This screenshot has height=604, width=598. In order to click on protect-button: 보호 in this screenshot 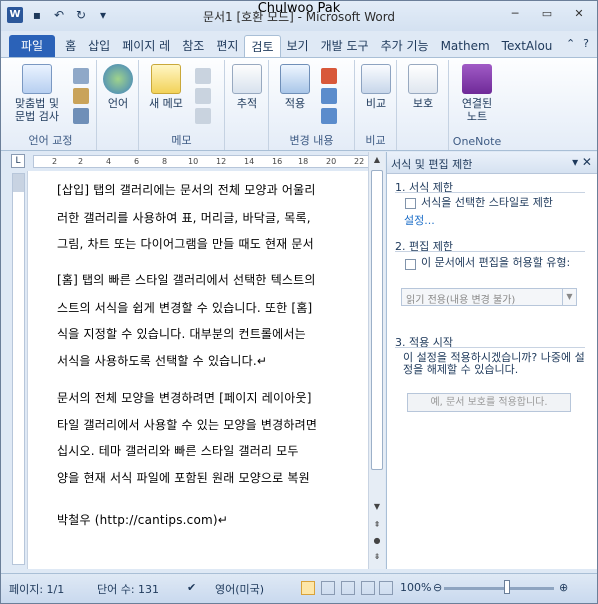, I will do `click(423, 87)`.